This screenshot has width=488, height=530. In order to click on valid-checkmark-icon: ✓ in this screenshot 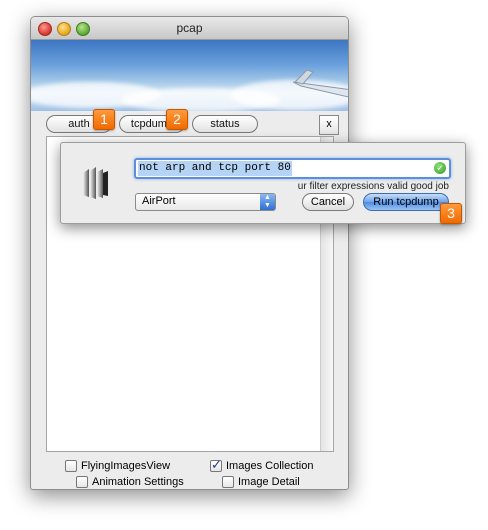, I will do `click(440, 168)`.